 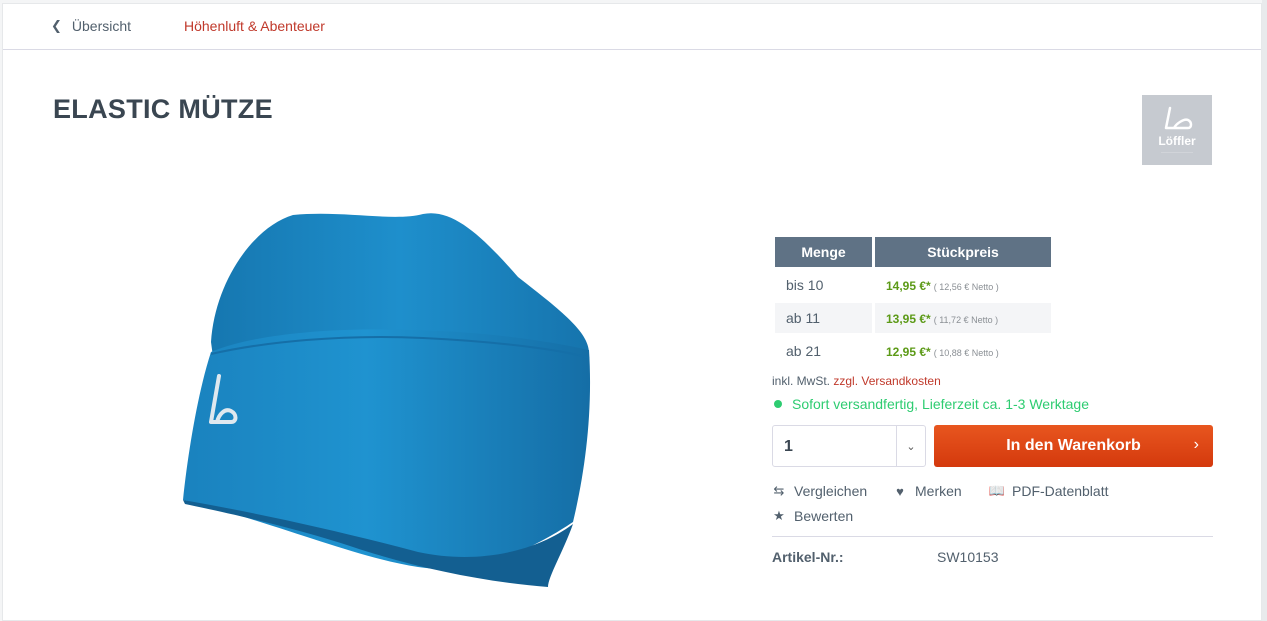 What do you see at coordinates (1177, 141) in the screenshot?
I see `brand-name: Löffler` at bounding box center [1177, 141].